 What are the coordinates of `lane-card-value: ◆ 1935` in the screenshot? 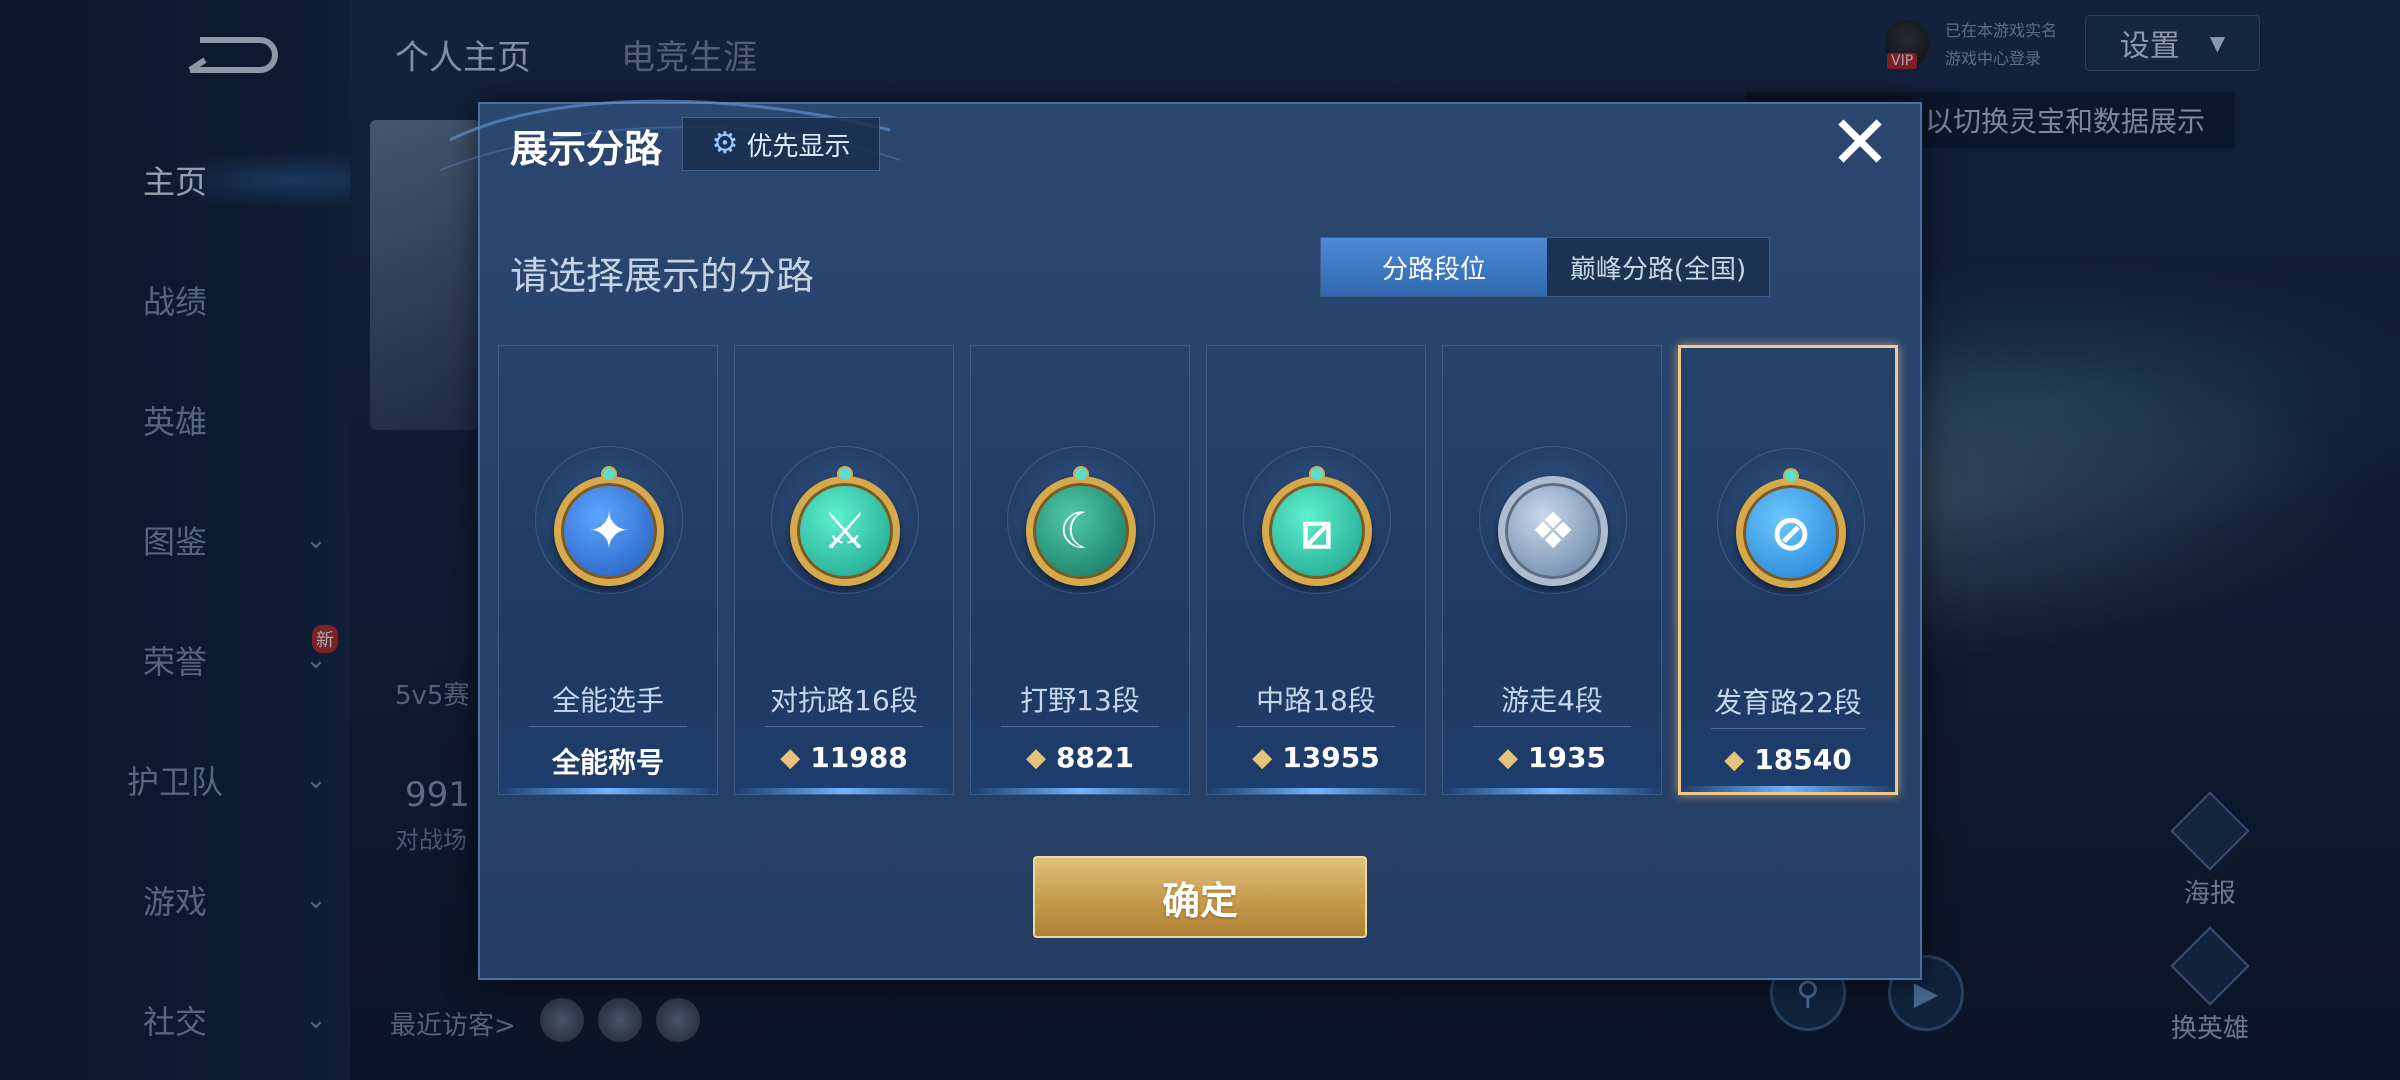 It's located at (1552, 757).